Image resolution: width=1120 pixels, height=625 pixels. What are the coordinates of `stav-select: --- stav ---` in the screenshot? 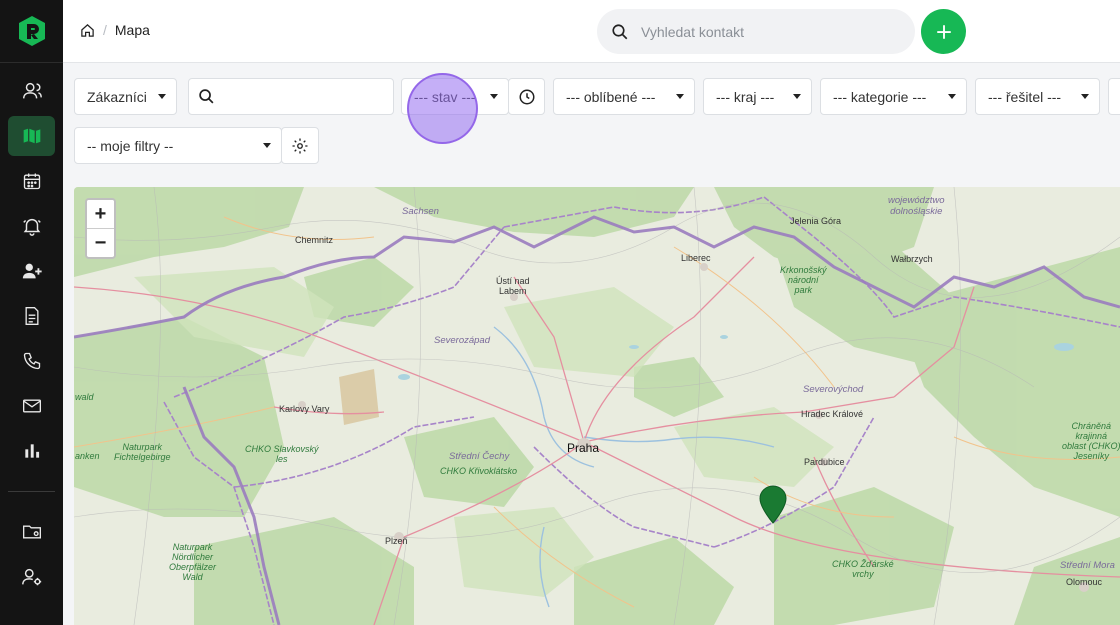 It's located at (455, 96).